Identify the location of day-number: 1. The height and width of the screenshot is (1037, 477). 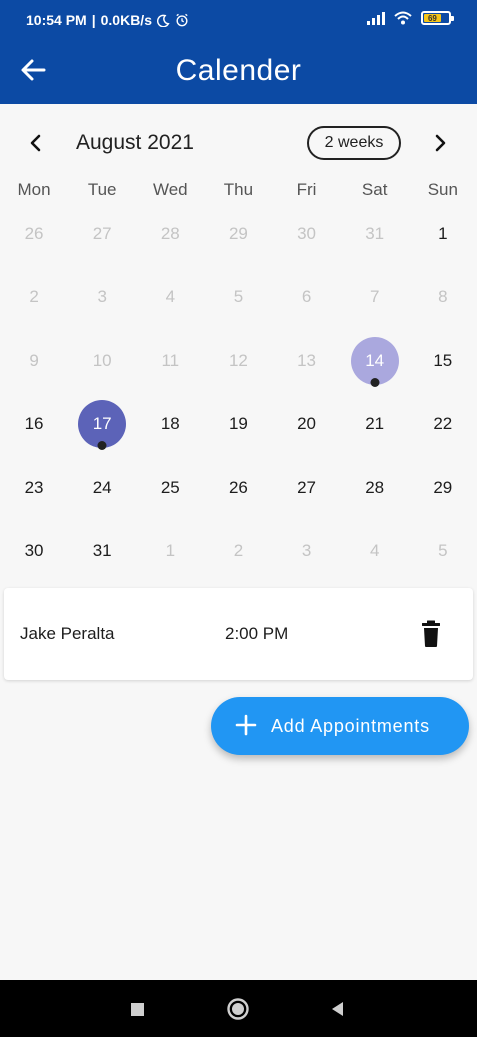
(170, 551).